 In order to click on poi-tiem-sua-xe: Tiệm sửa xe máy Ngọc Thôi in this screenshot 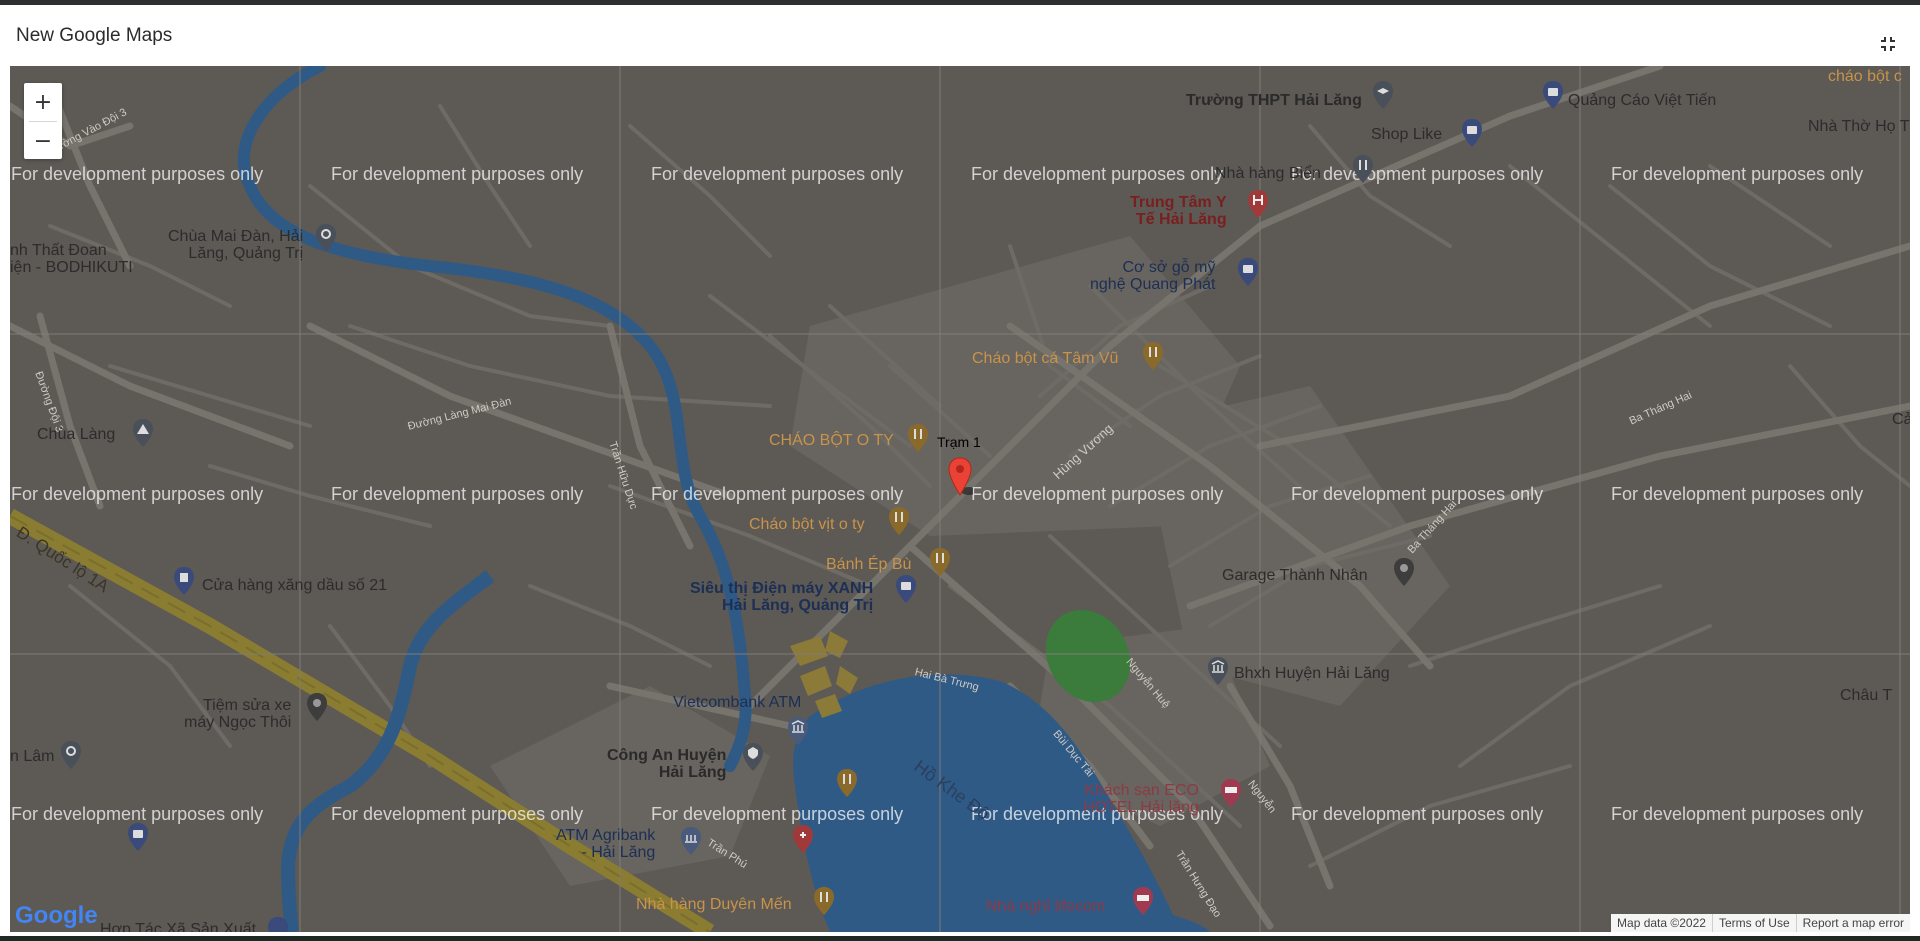, I will do `click(237, 714)`.